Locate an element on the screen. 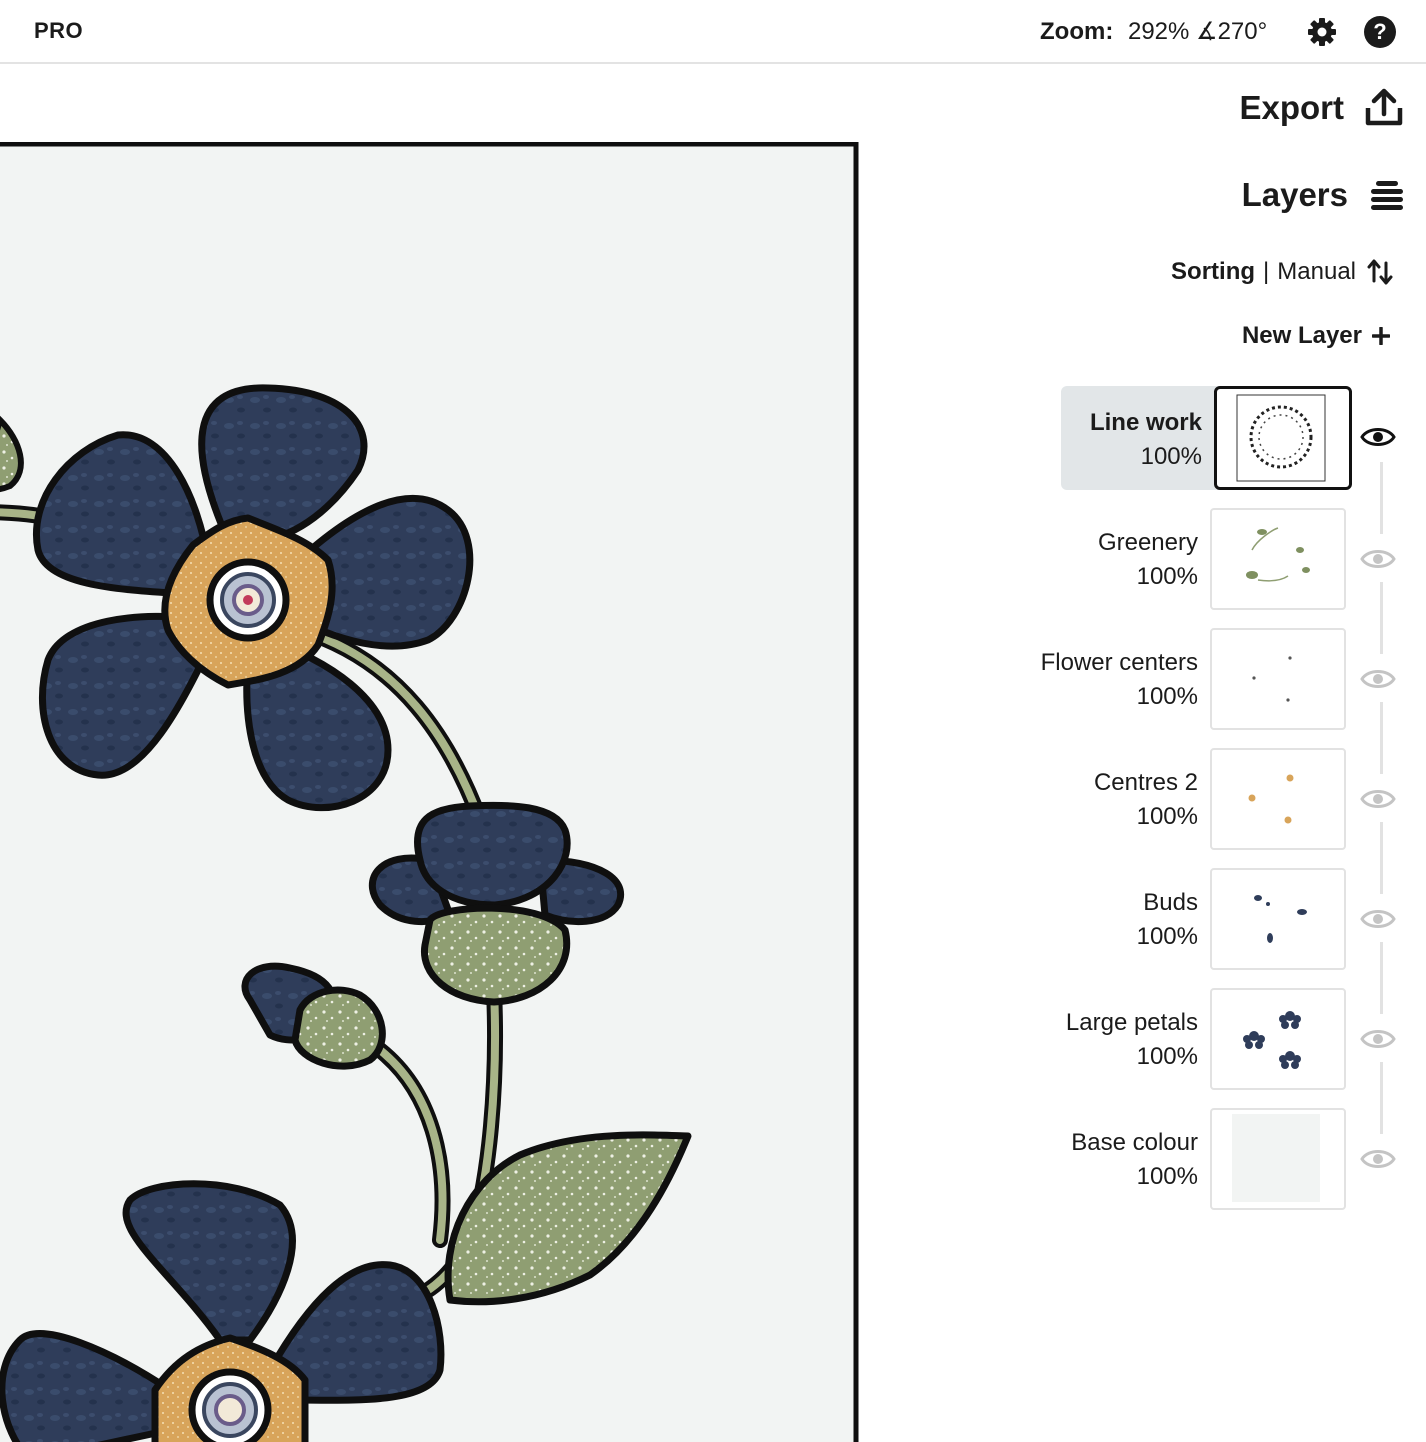 This screenshot has height=1442, width=1426. zoom-value: 292% is located at coordinates (1158, 31).